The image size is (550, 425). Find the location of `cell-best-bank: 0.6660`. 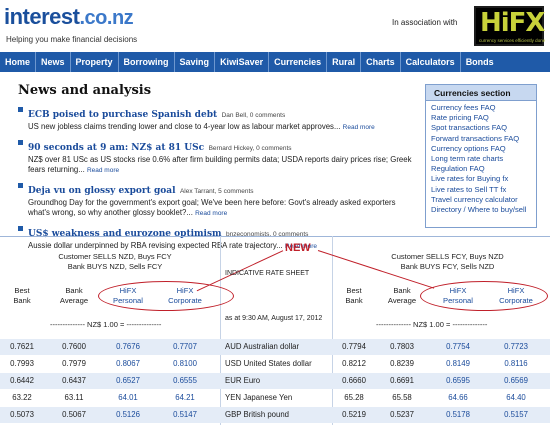

cell-best-bank: 0.6660 is located at coordinates (354, 380).